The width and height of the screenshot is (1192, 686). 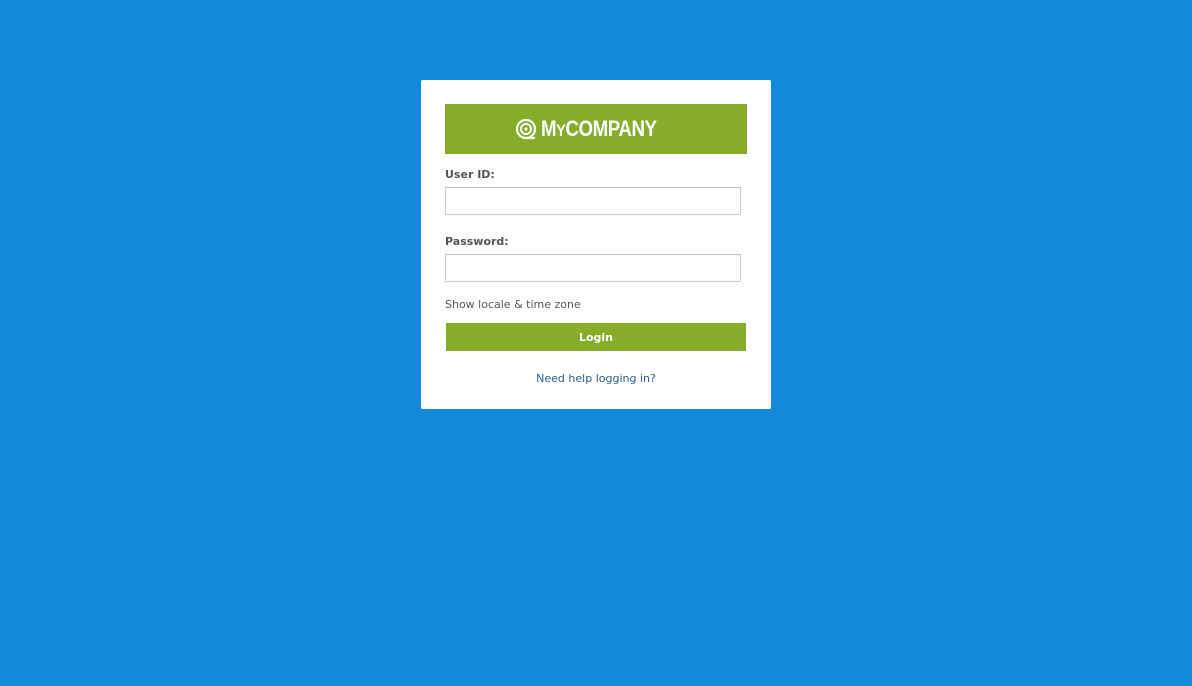 I want to click on user-id-input, so click(x=593, y=201).